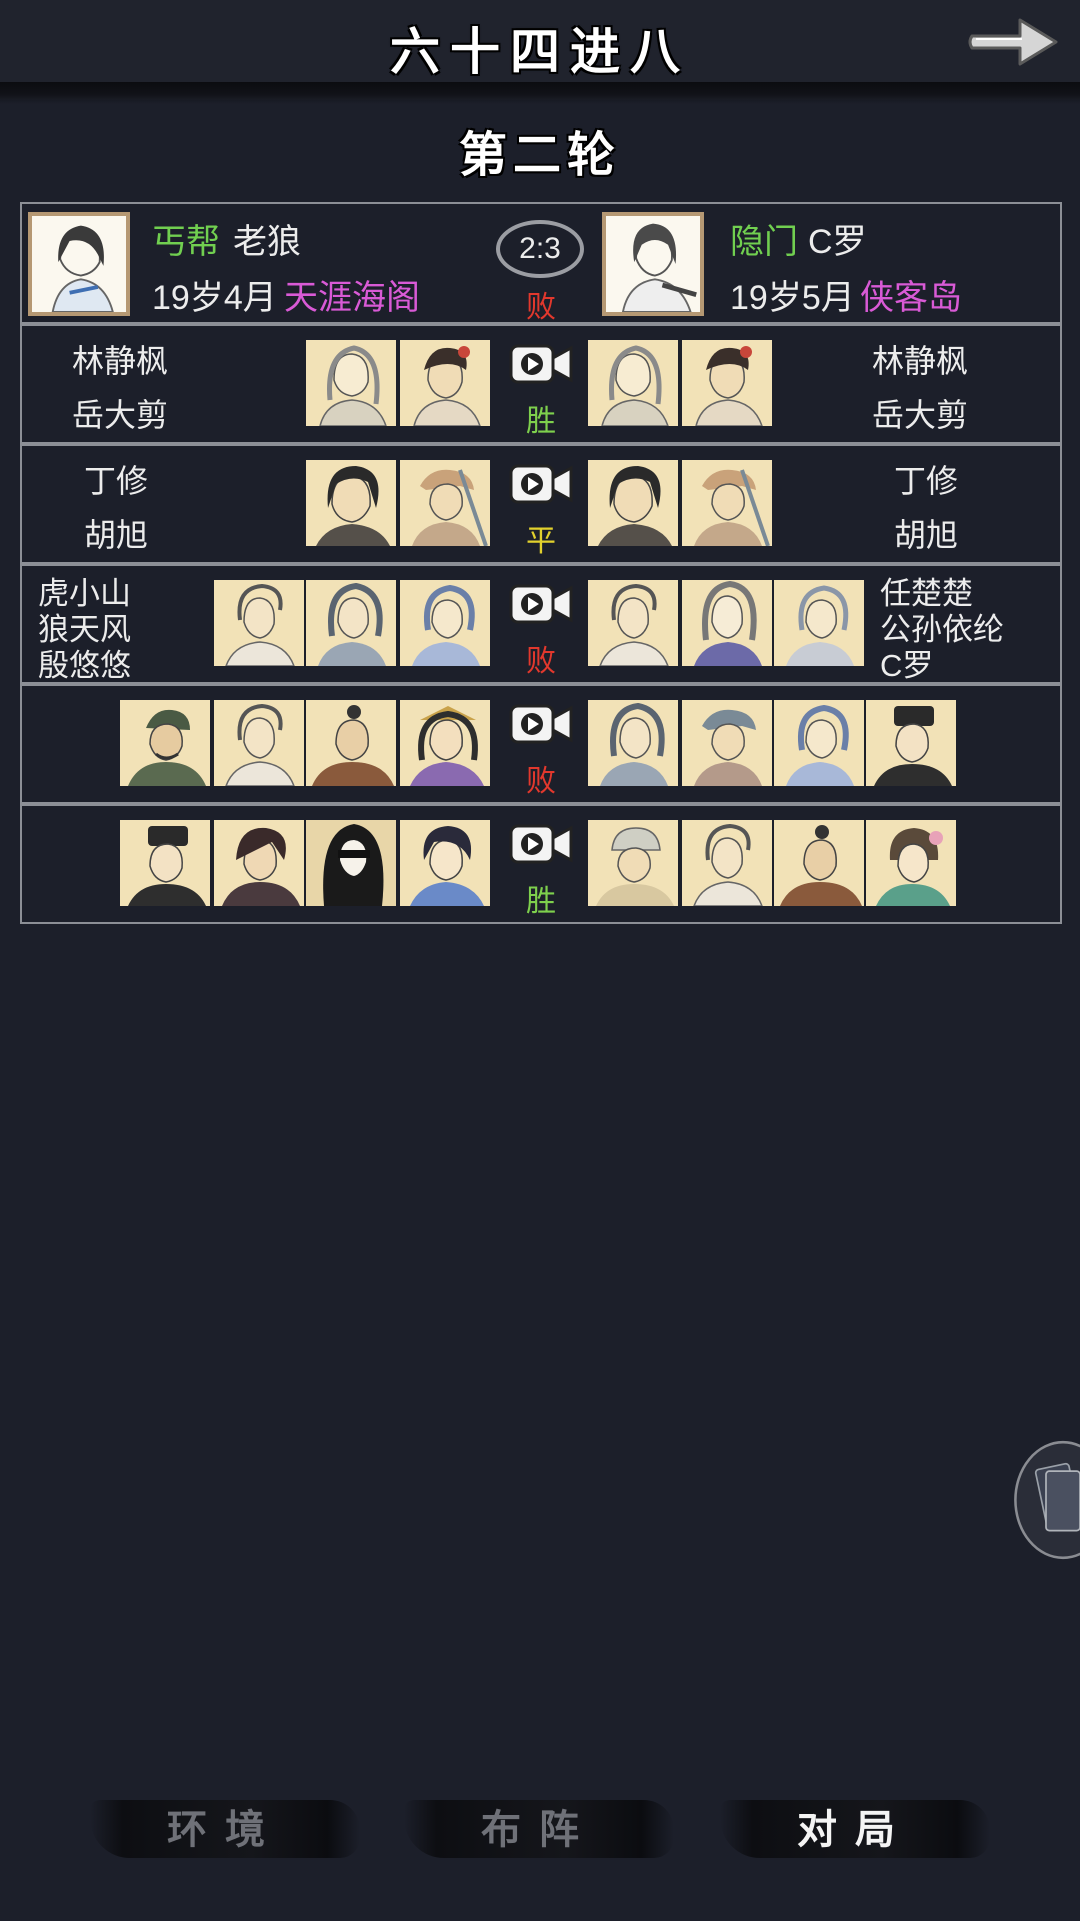 The height and width of the screenshot is (1921, 1080). I want to click on bout-1-right-name-1: 林静枫, so click(920, 361).